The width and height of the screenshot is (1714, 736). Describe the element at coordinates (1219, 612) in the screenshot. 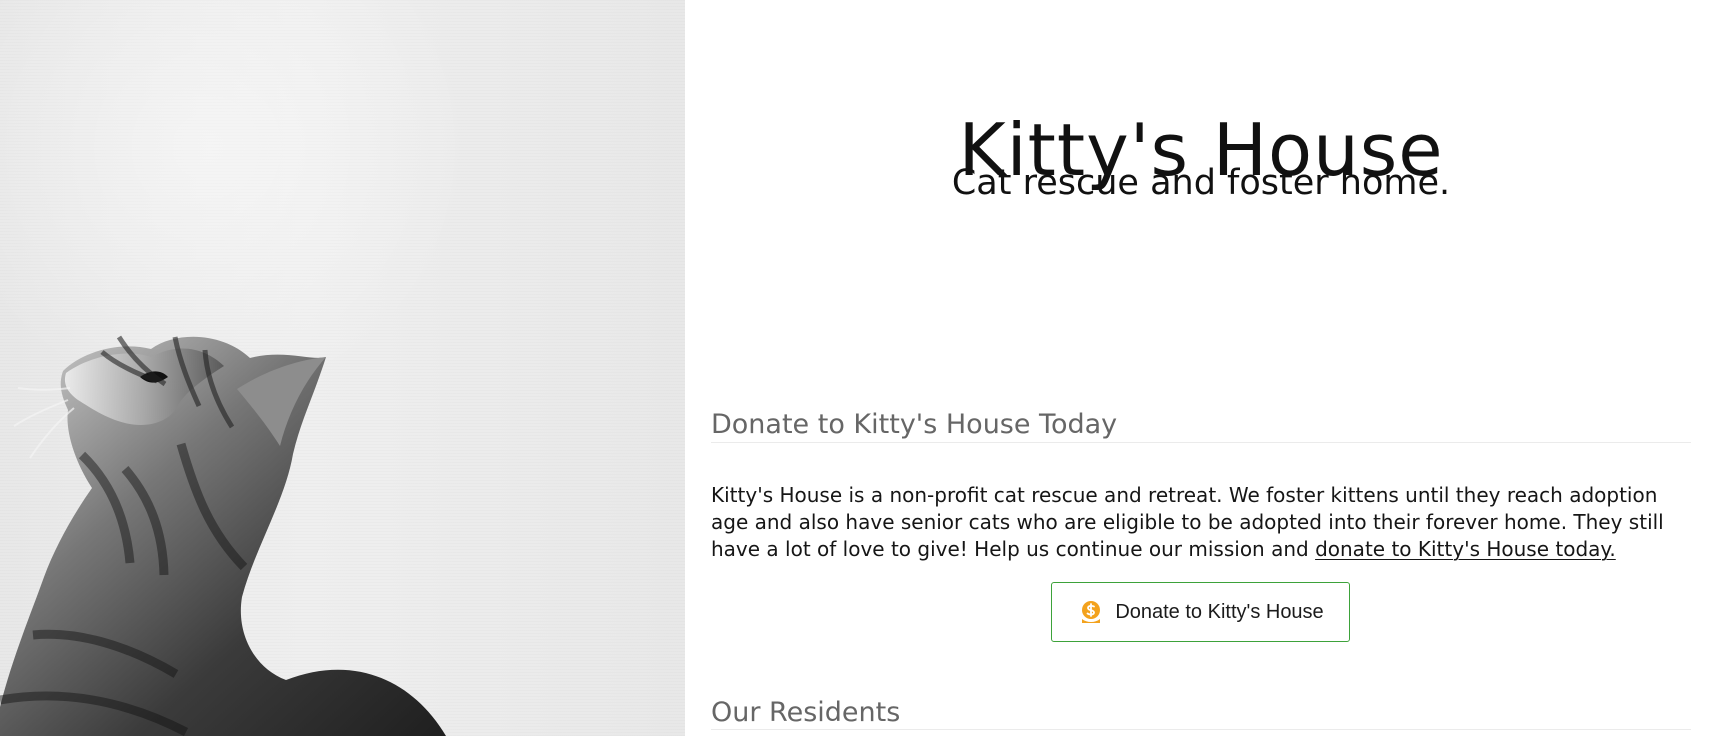

I see `donate-button-label: Donate to Kitty's House` at that location.